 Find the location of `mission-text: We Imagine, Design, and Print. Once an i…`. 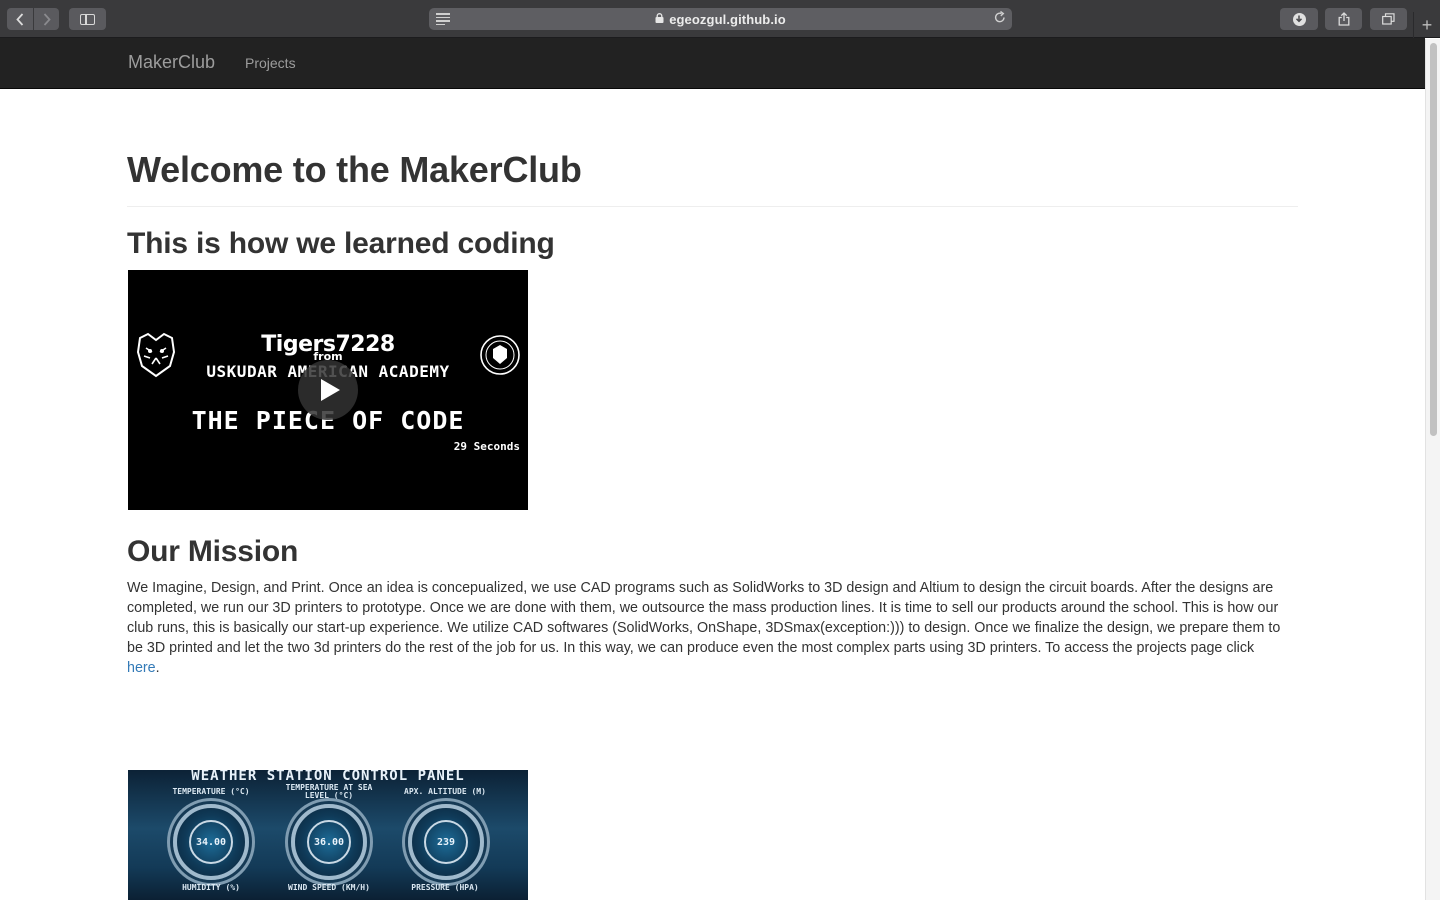

mission-text: We Imagine, Design, and Print. Once an i… is located at coordinates (704, 618).